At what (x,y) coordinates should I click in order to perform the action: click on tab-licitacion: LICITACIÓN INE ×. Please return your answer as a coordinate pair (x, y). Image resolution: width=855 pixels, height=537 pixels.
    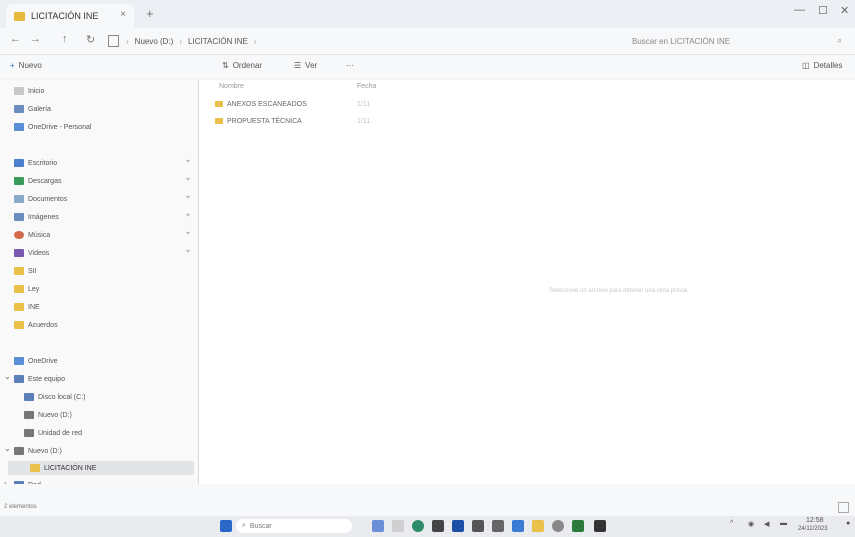
    Looking at the image, I should click on (70, 16).